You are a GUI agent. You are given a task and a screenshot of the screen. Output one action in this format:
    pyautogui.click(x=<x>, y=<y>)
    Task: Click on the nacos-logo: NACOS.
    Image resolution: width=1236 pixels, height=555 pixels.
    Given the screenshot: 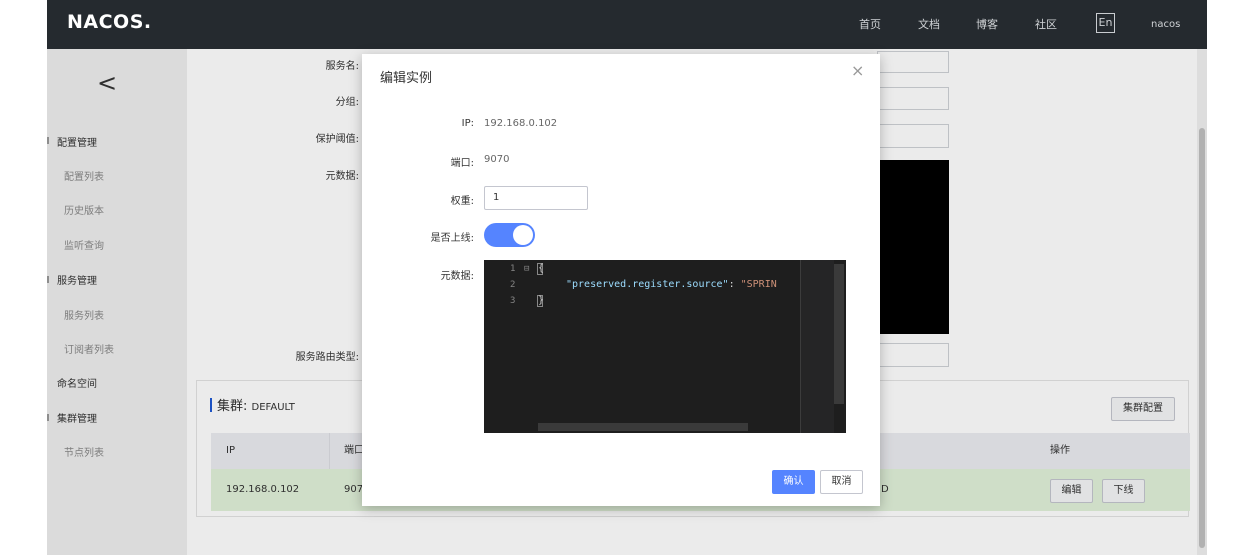 What is the action you would take?
    pyautogui.click(x=109, y=22)
    